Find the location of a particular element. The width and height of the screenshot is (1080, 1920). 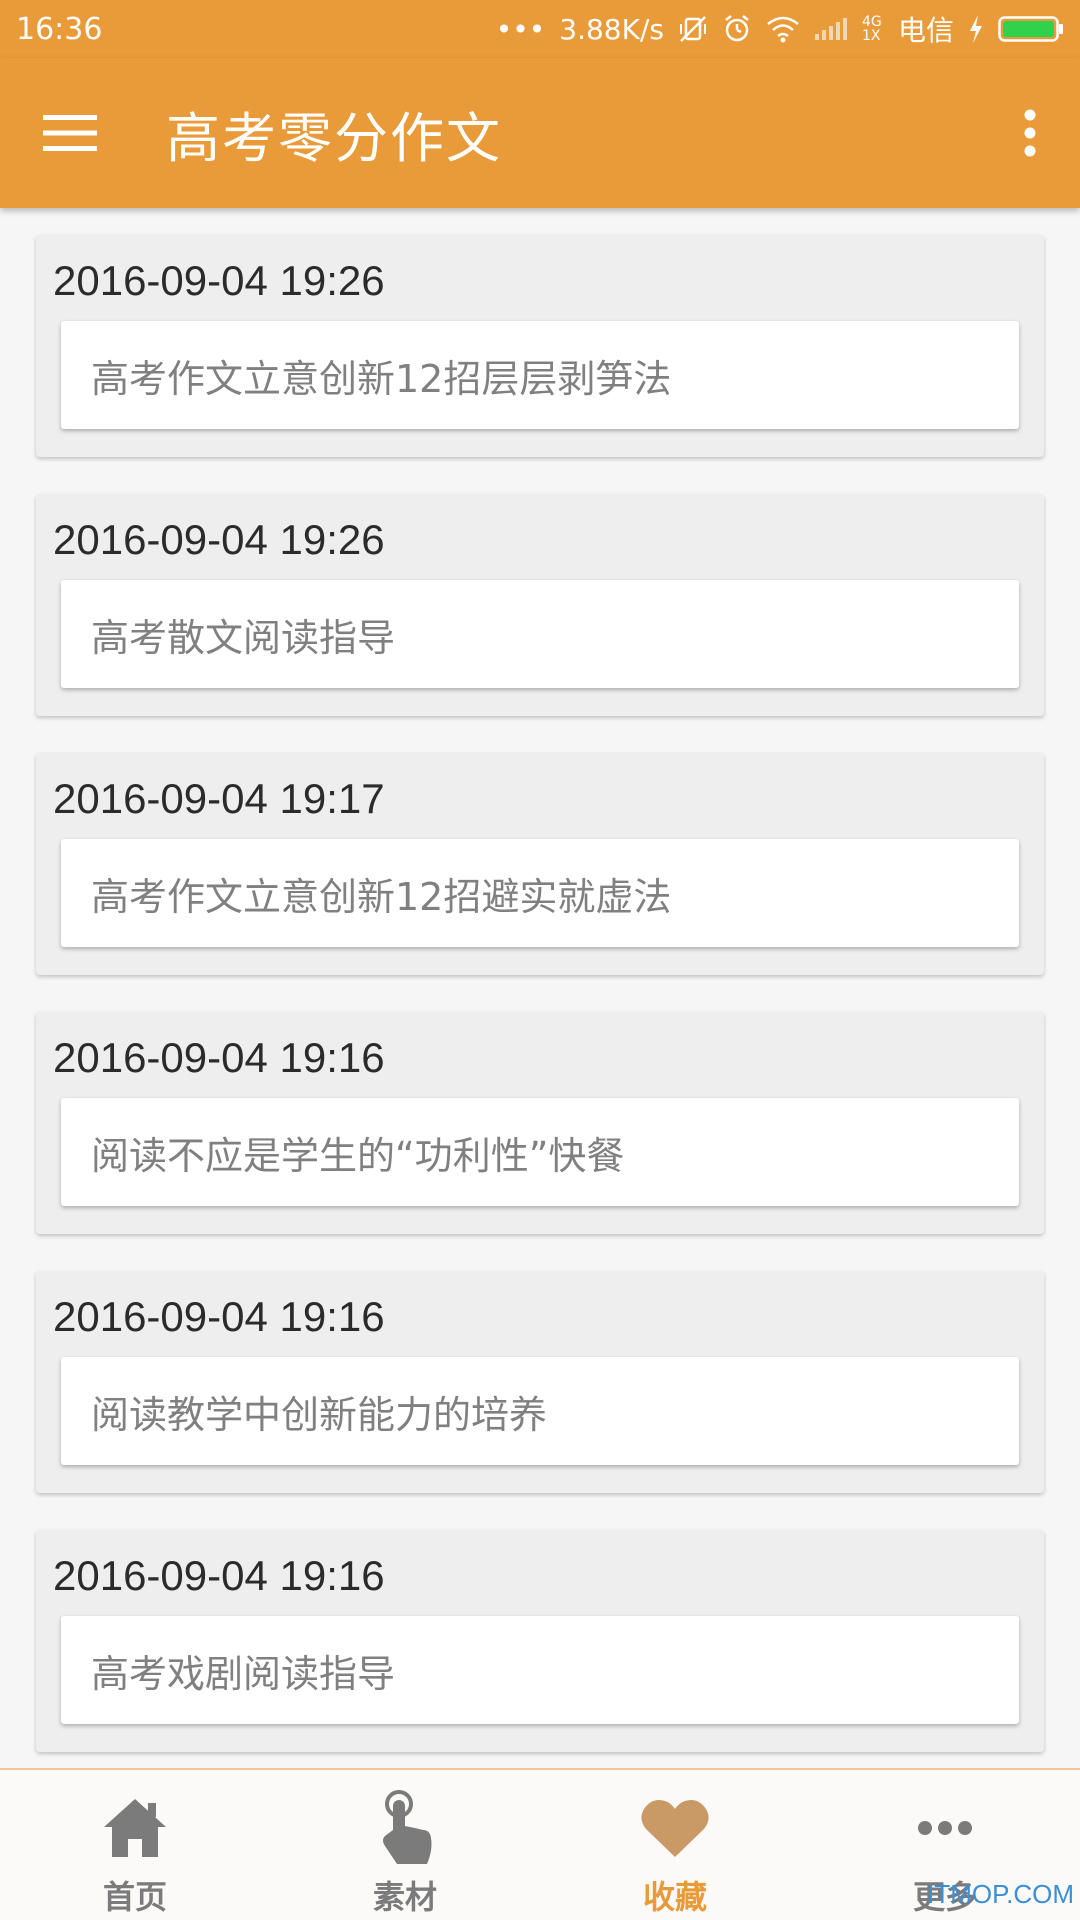

network-type: 4G 1X is located at coordinates (871, 29).